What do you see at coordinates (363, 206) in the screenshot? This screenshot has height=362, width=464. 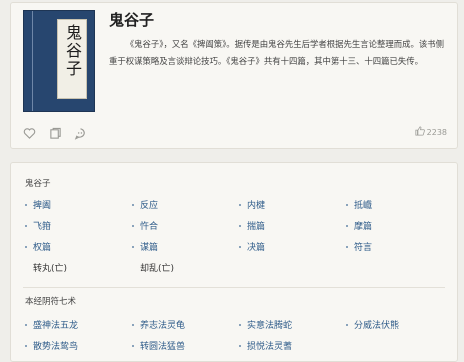 I see `chapter-label: 抵巇` at bounding box center [363, 206].